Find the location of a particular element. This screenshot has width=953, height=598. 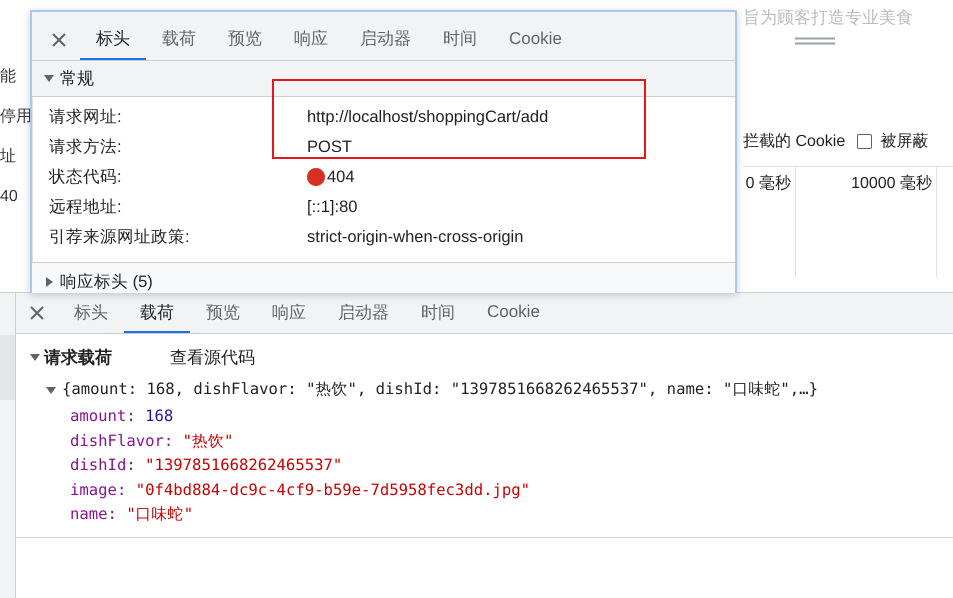

header-value: POST is located at coordinates (329, 147).